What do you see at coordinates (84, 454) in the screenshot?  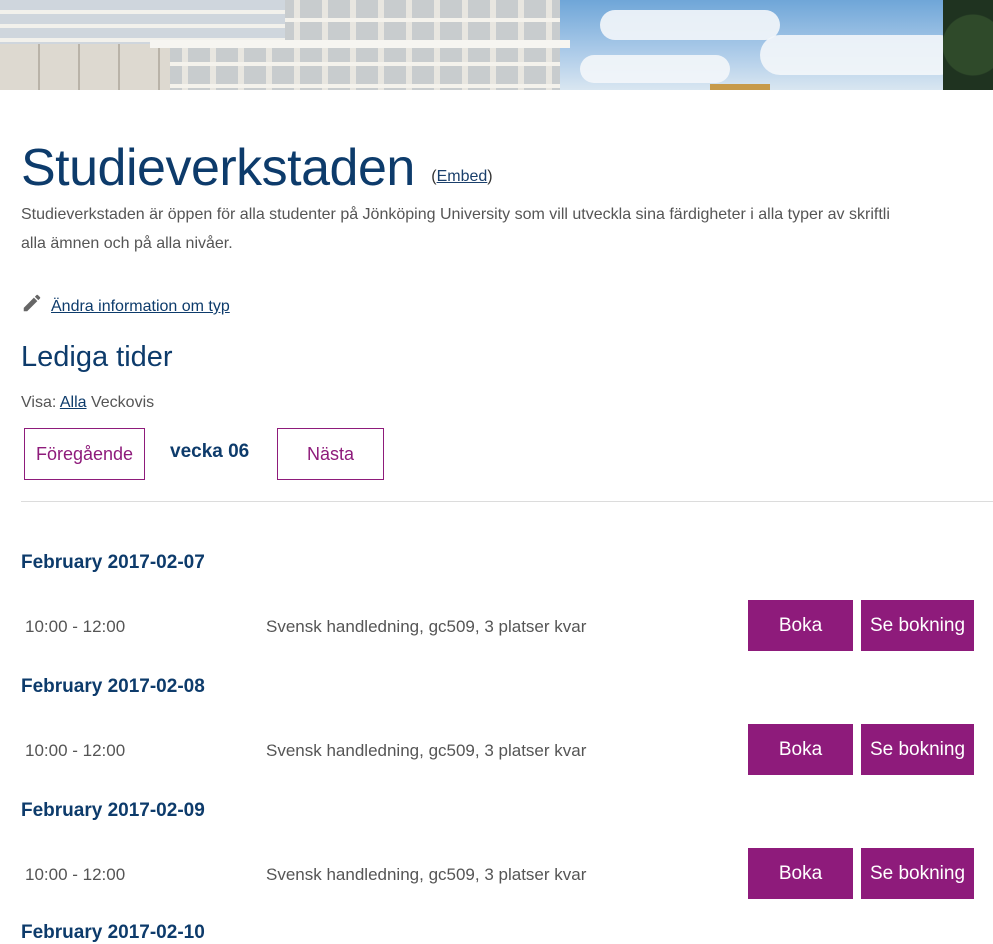 I see `previous-week-button: Föregående` at bounding box center [84, 454].